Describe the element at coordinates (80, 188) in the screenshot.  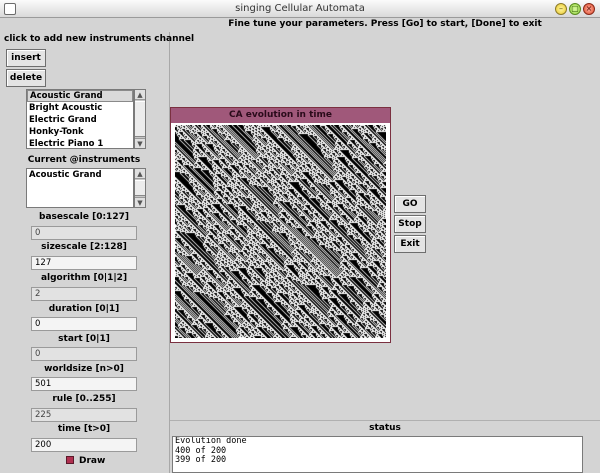
I see `current-instruments-list: Acoustic Grand` at that location.